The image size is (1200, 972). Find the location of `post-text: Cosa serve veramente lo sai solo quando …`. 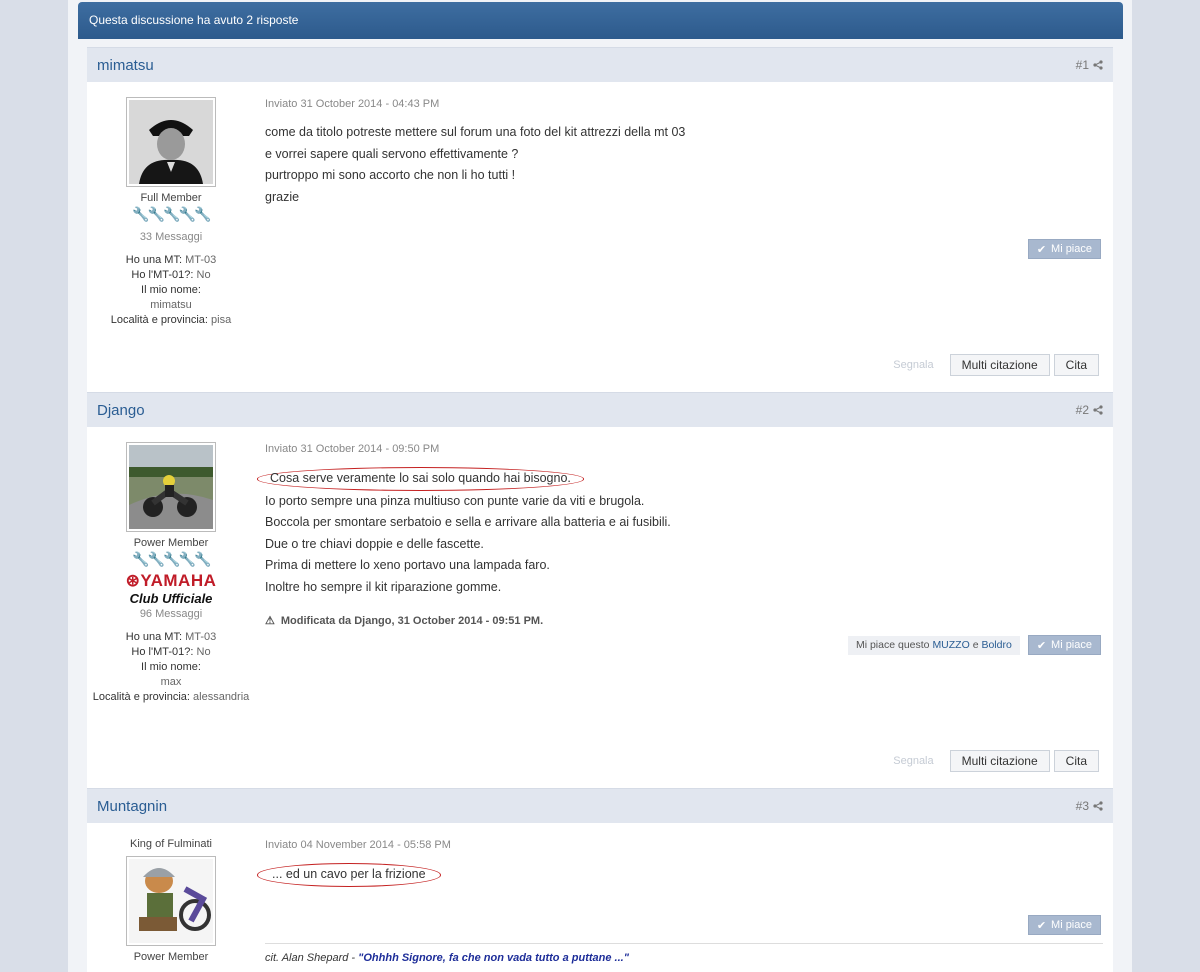

post-text: Cosa serve veramente lo sai solo quando … is located at coordinates (680, 532).